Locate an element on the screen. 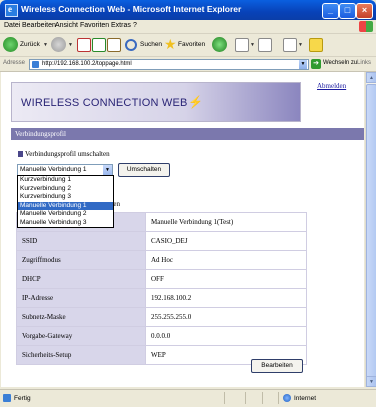 The width and height of the screenshot is (376, 407). internet-globe-icon is located at coordinates (287, 398).